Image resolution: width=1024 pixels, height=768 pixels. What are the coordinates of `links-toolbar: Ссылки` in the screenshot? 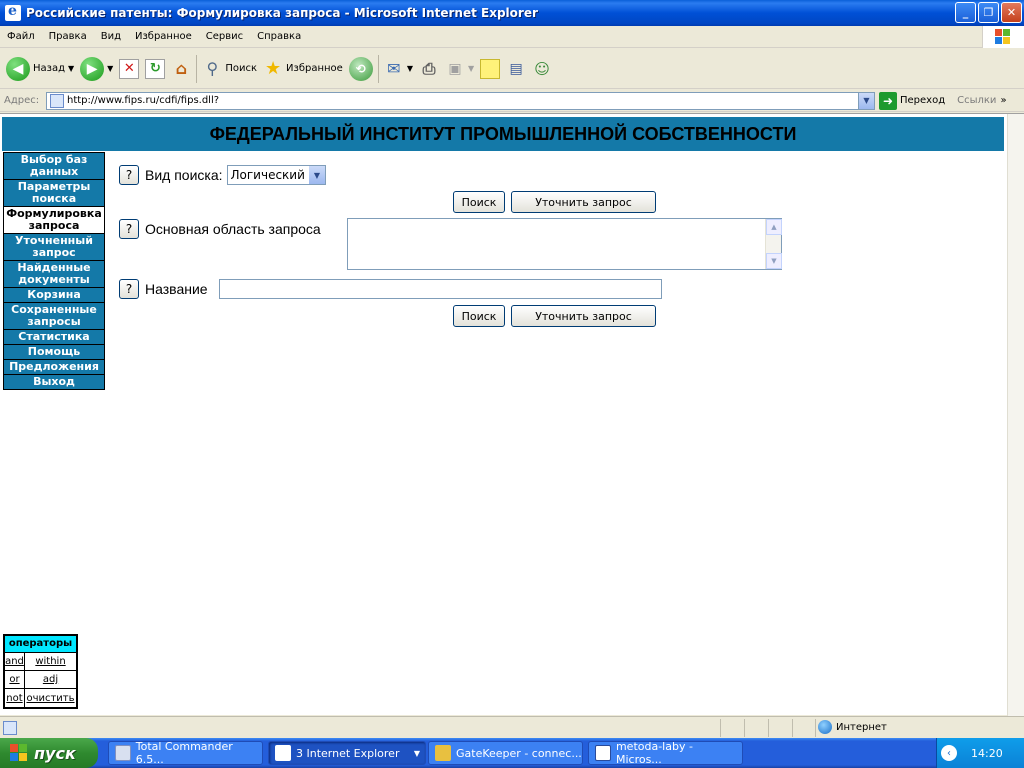 It's located at (976, 100).